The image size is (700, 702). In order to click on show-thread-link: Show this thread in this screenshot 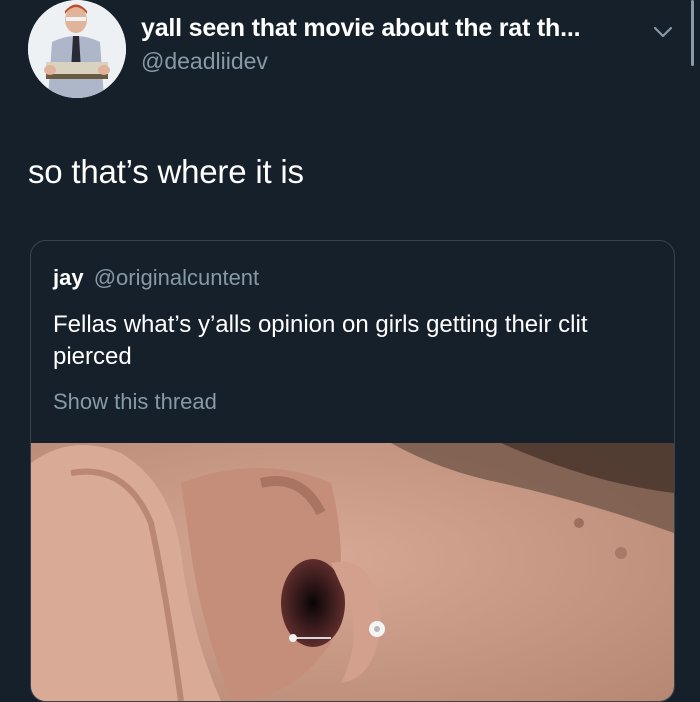, I will do `click(135, 402)`.